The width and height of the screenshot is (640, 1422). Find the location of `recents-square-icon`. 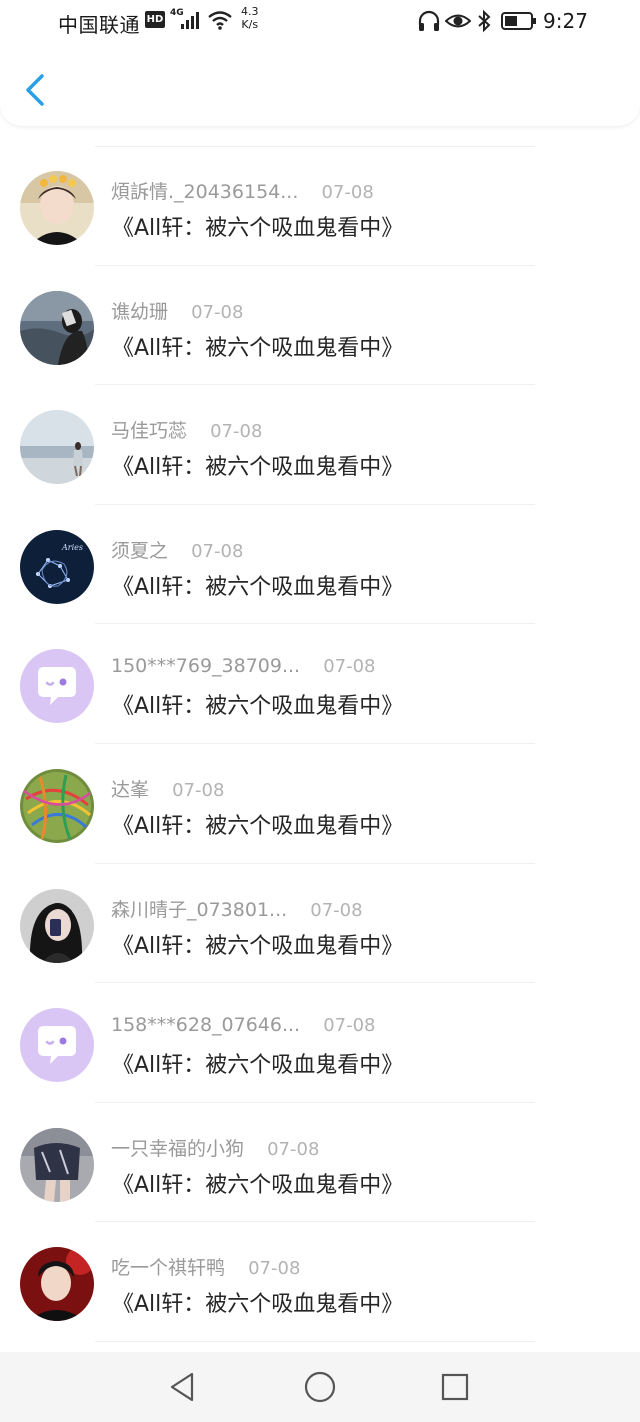

recents-square-icon is located at coordinates (455, 1387).